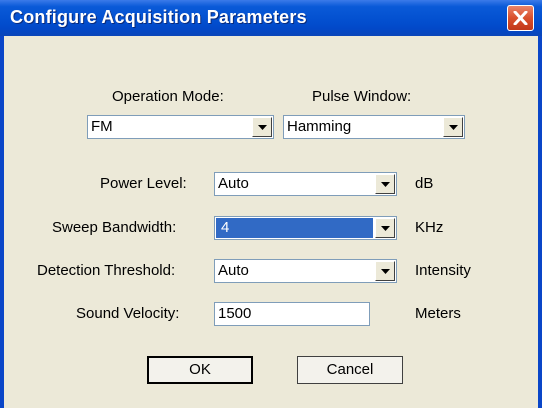 The width and height of the screenshot is (542, 408). Describe the element at coordinates (540, 222) in the screenshot. I see `window-frame-right` at that location.